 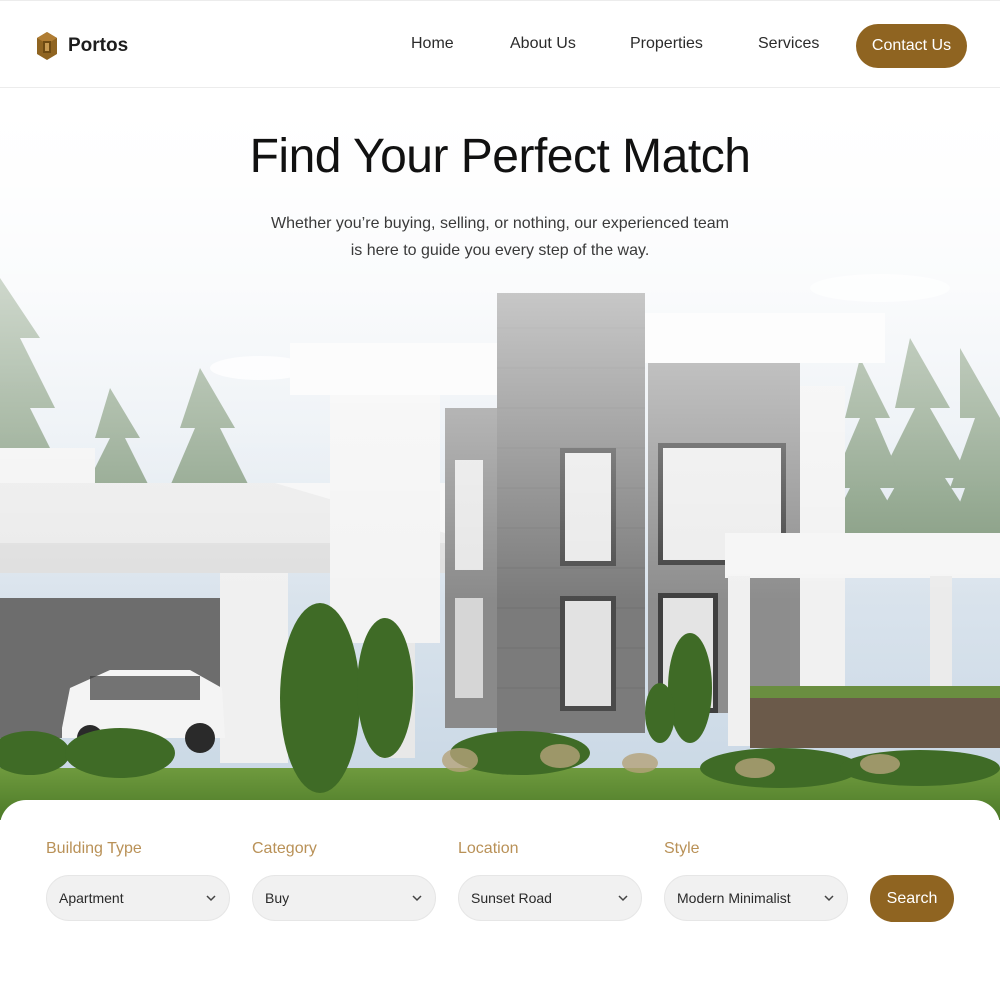 What do you see at coordinates (911, 46) in the screenshot?
I see `contact-us-button: Contact Us` at bounding box center [911, 46].